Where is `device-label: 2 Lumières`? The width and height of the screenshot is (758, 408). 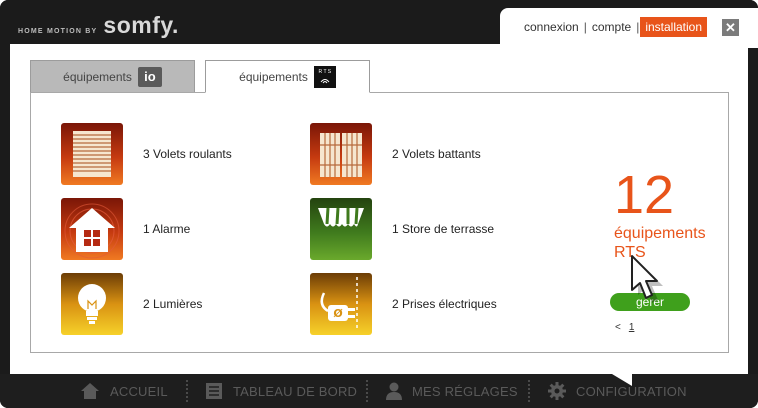 device-label: 2 Lumières is located at coordinates (173, 304).